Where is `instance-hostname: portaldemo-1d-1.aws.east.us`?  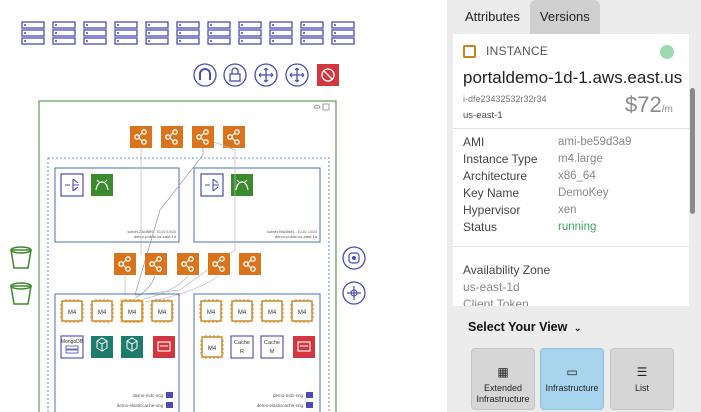
instance-hostname: portaldemo-1d-1.aws.east.us is located at coordinates (573, 77).